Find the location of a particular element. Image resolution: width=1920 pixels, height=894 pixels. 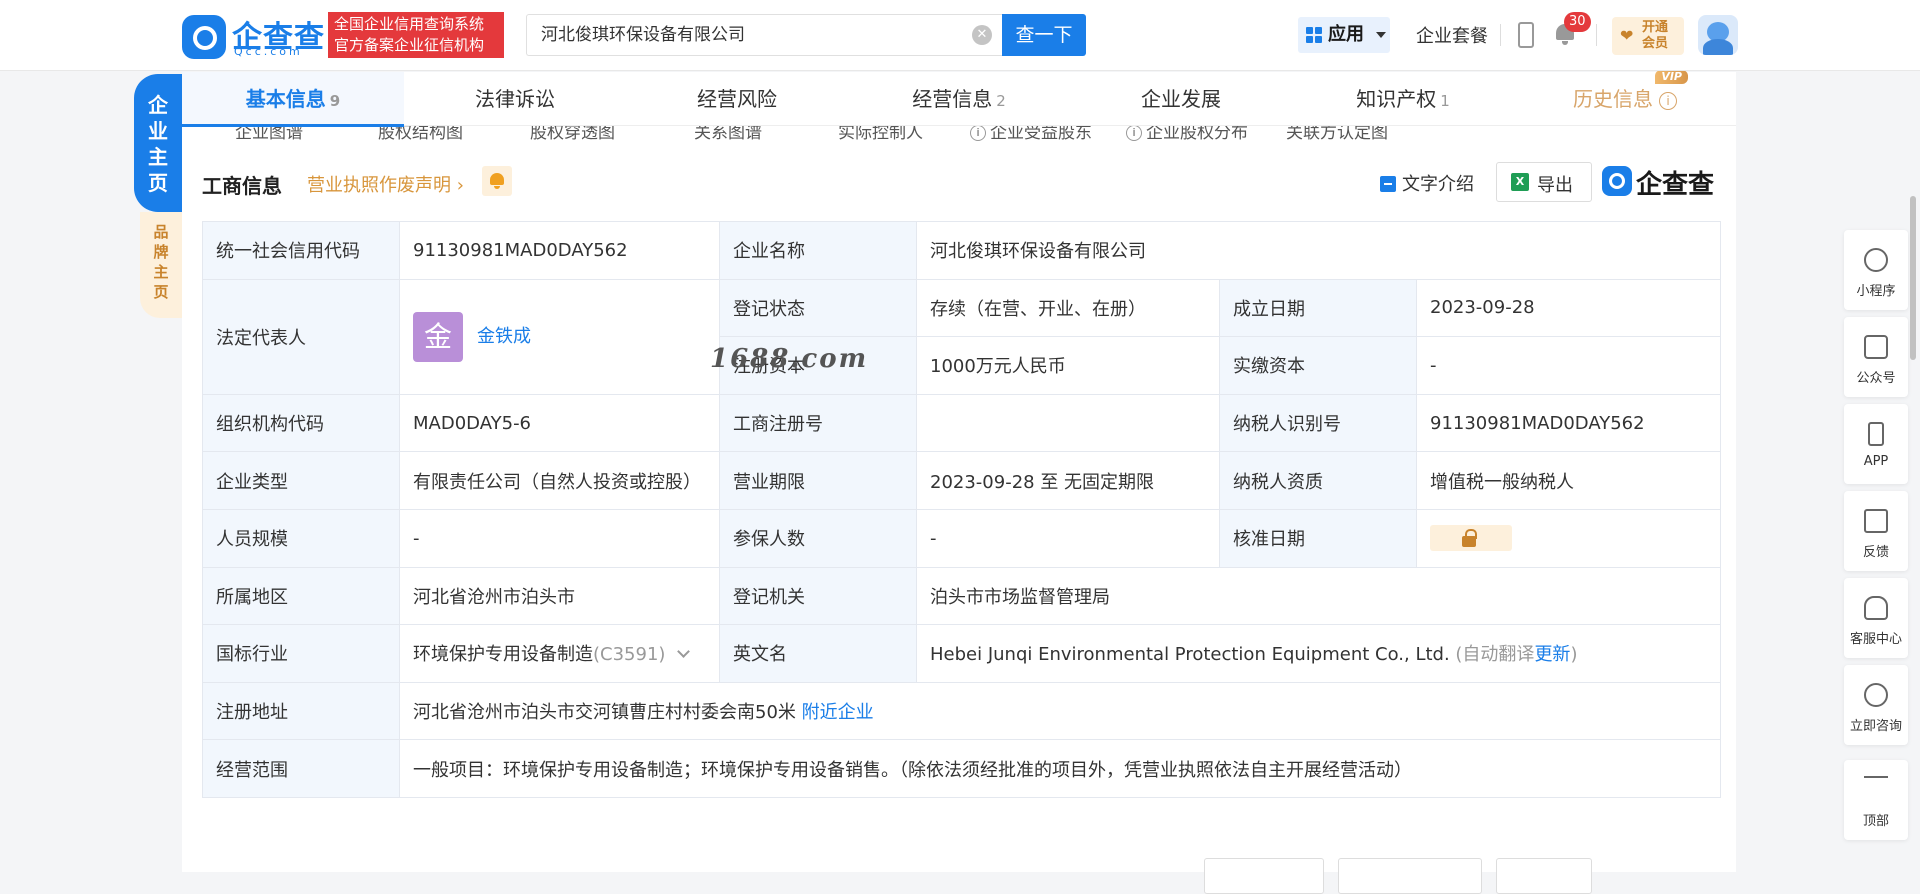

chevron-down-icon is located at coordinates (684, 652).